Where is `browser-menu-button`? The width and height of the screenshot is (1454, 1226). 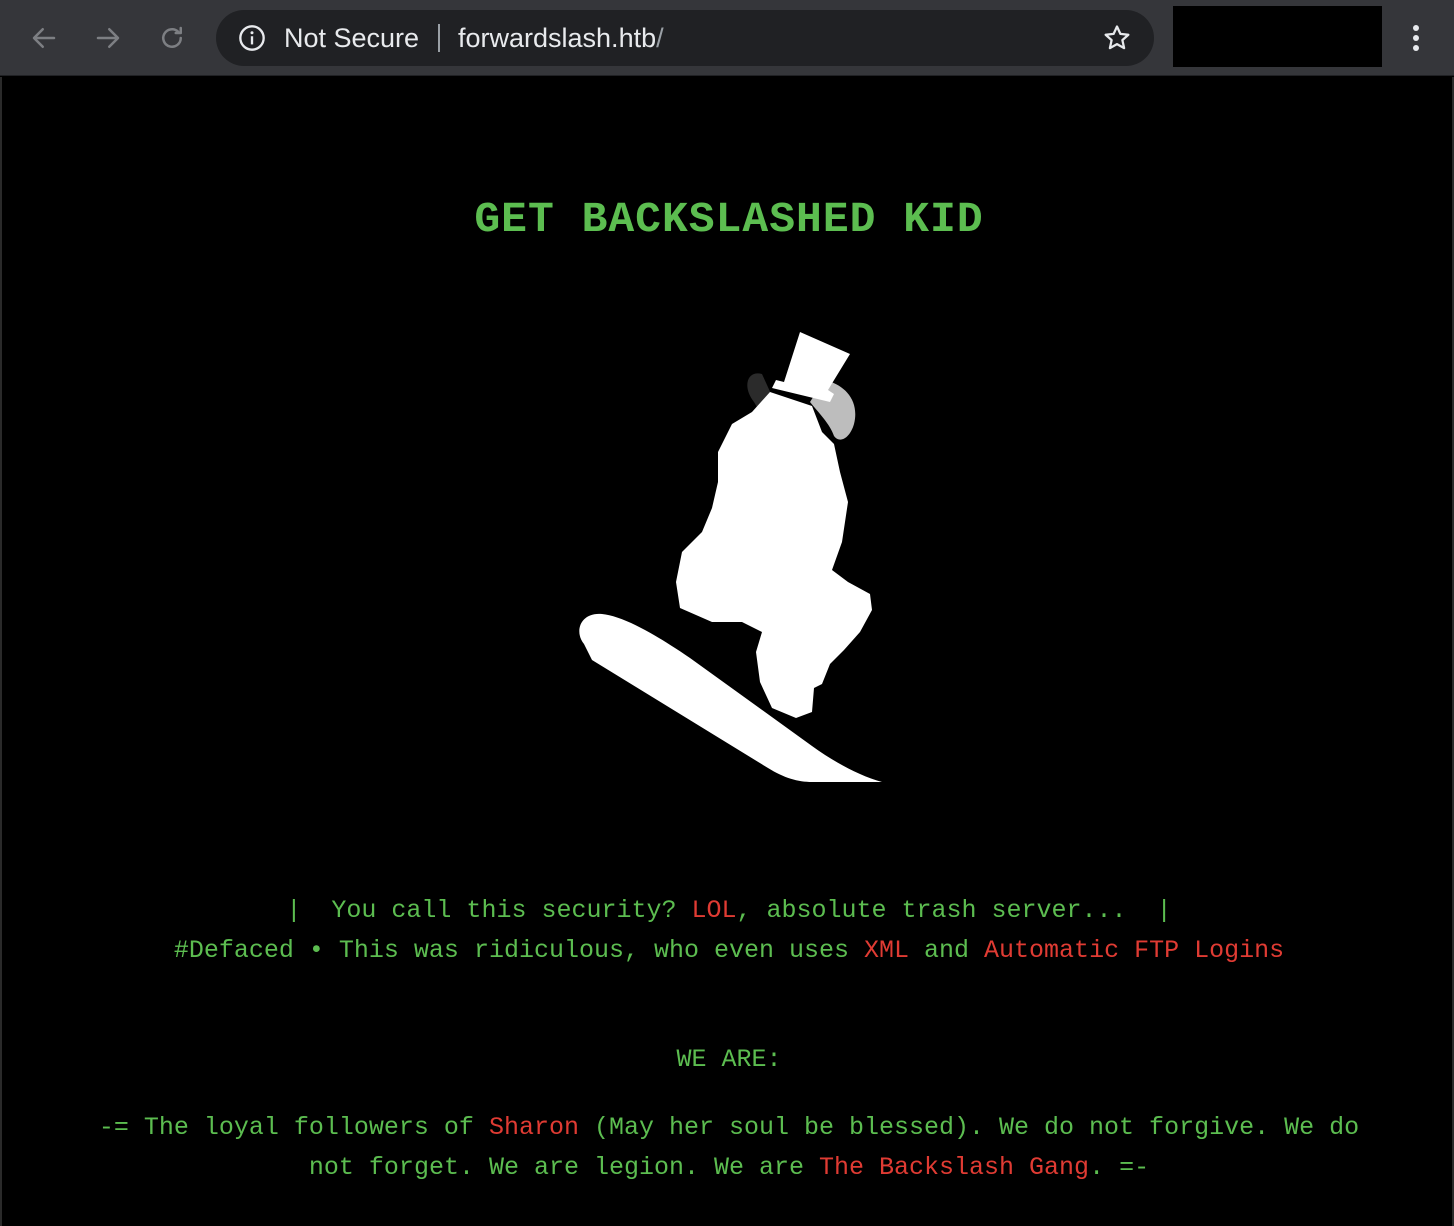
browser-menu-button is located at coordinates (1416, 38).